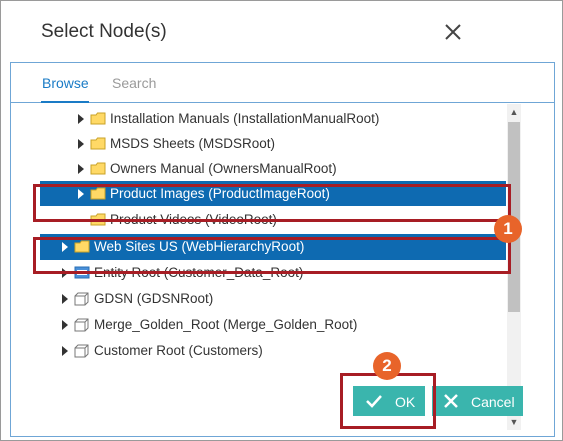  What do you see at coordinates (282, 83) in the screenshot?
I see `tab-bar: Browse Search` at bounding box center [282, 83].